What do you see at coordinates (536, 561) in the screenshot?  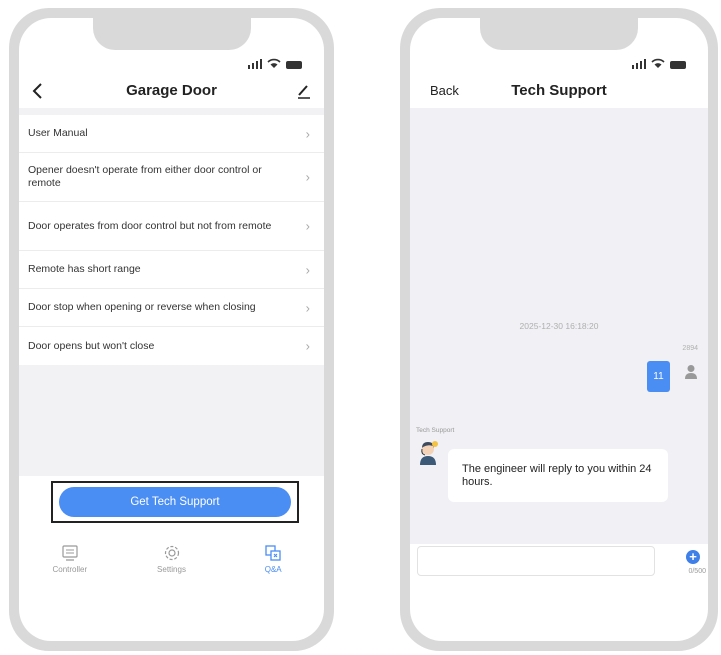 I see `message-input` at bounding box center [536, 561].